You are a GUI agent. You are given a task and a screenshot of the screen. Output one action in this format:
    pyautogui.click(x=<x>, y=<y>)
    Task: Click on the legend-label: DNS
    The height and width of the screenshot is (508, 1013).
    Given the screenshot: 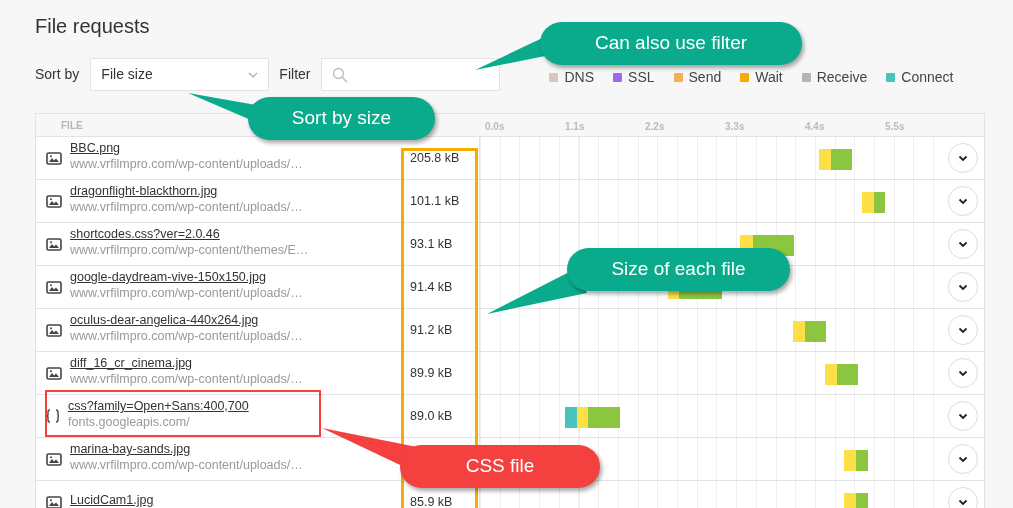 What is the action you would take?
    pyautogui.click(x=579, y=77)
    